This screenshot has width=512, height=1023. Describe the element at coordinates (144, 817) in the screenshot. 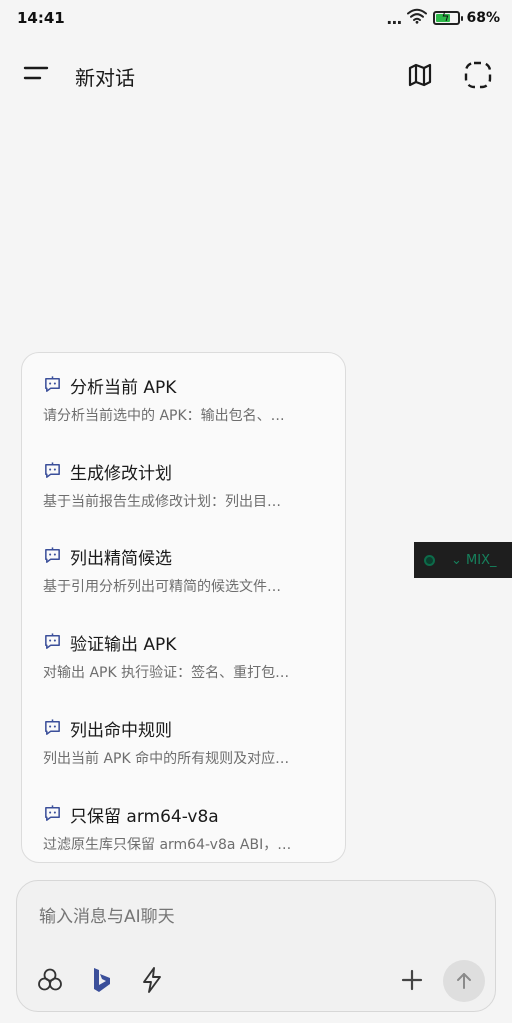

I see `suggestion-title: 只保留 arm64-v8a` at that location.